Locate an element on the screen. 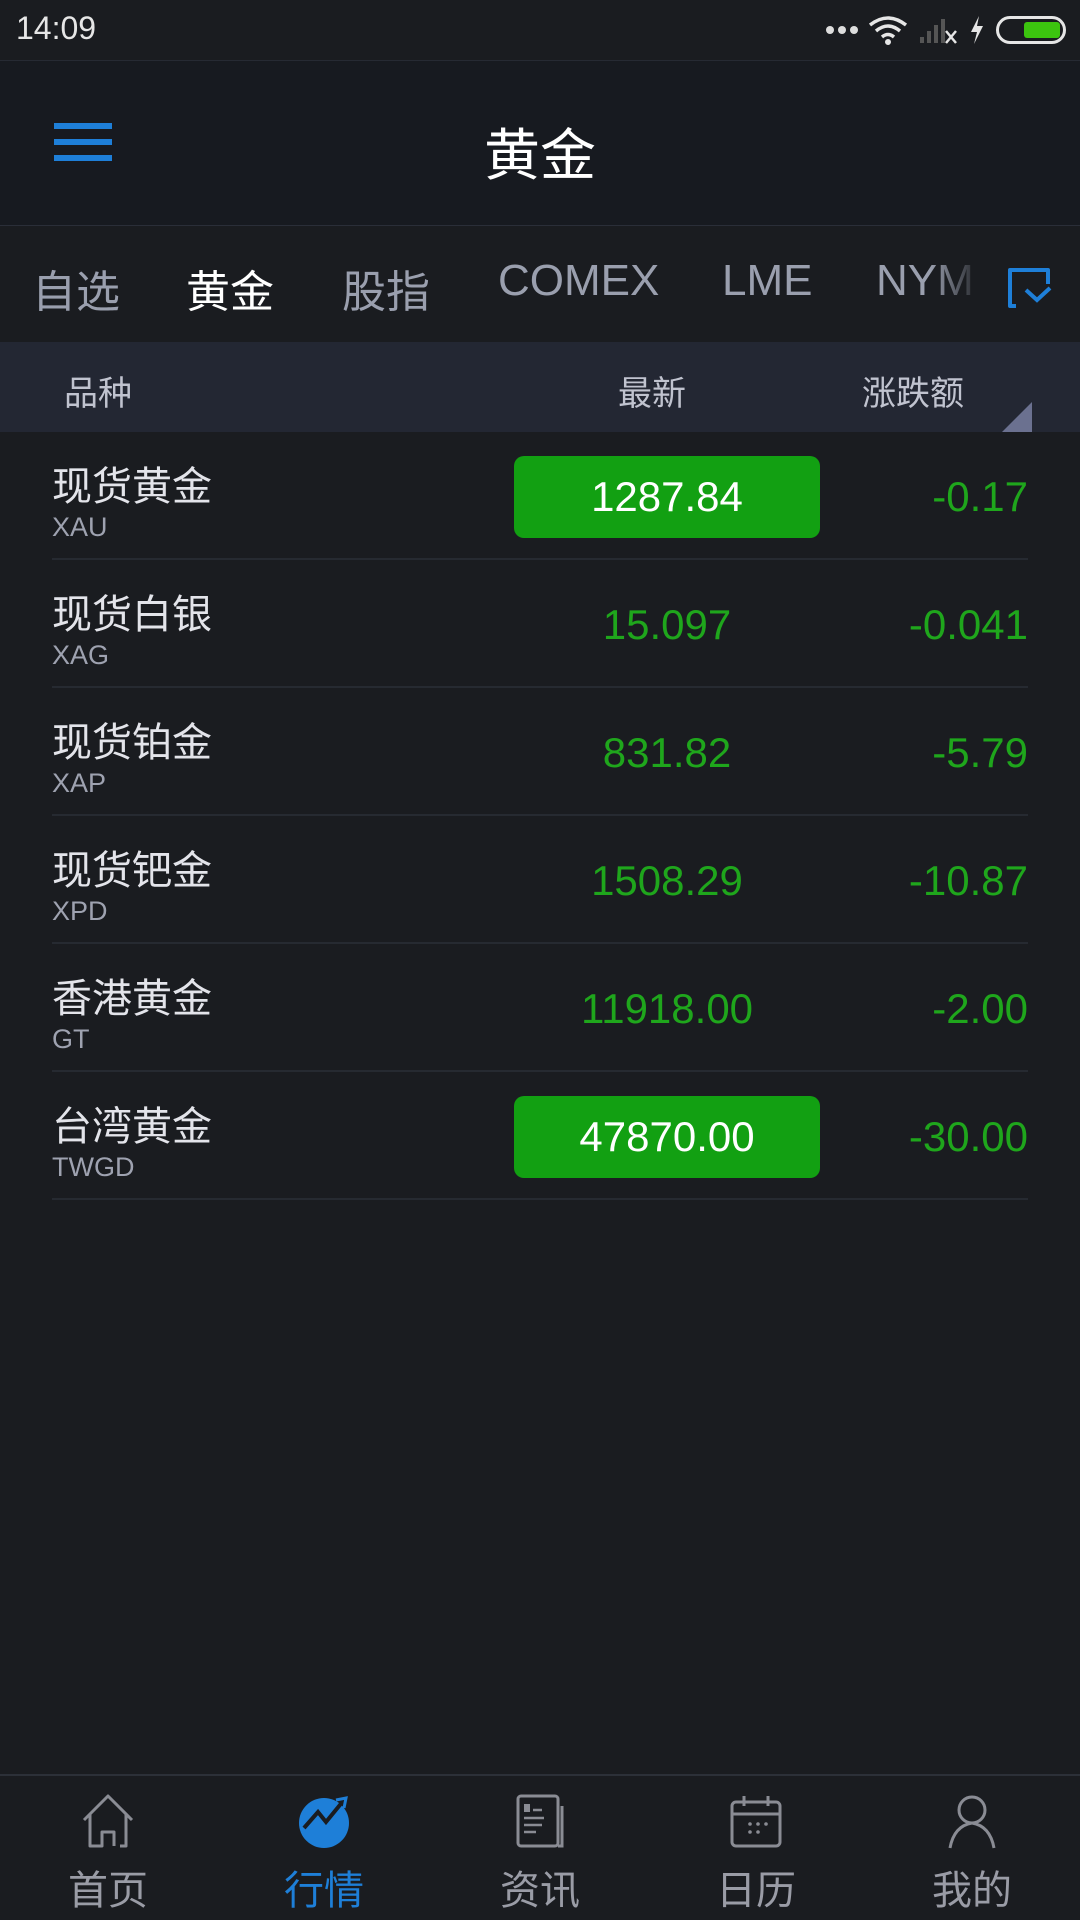 The image size is (1080, 1920). more-dots-icon is located at coordinates (842, 30).